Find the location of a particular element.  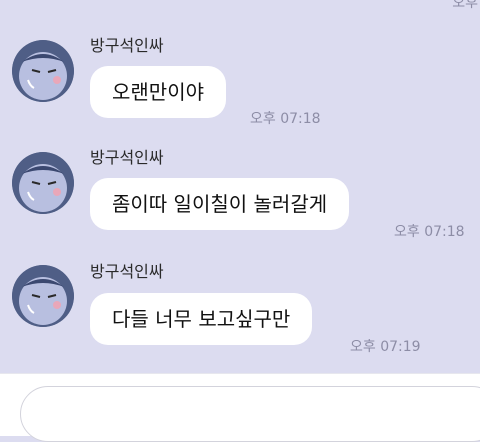

message-bubble: 좀이따 일이칠이 놀러갈게 is located at coordinates (220, 204).